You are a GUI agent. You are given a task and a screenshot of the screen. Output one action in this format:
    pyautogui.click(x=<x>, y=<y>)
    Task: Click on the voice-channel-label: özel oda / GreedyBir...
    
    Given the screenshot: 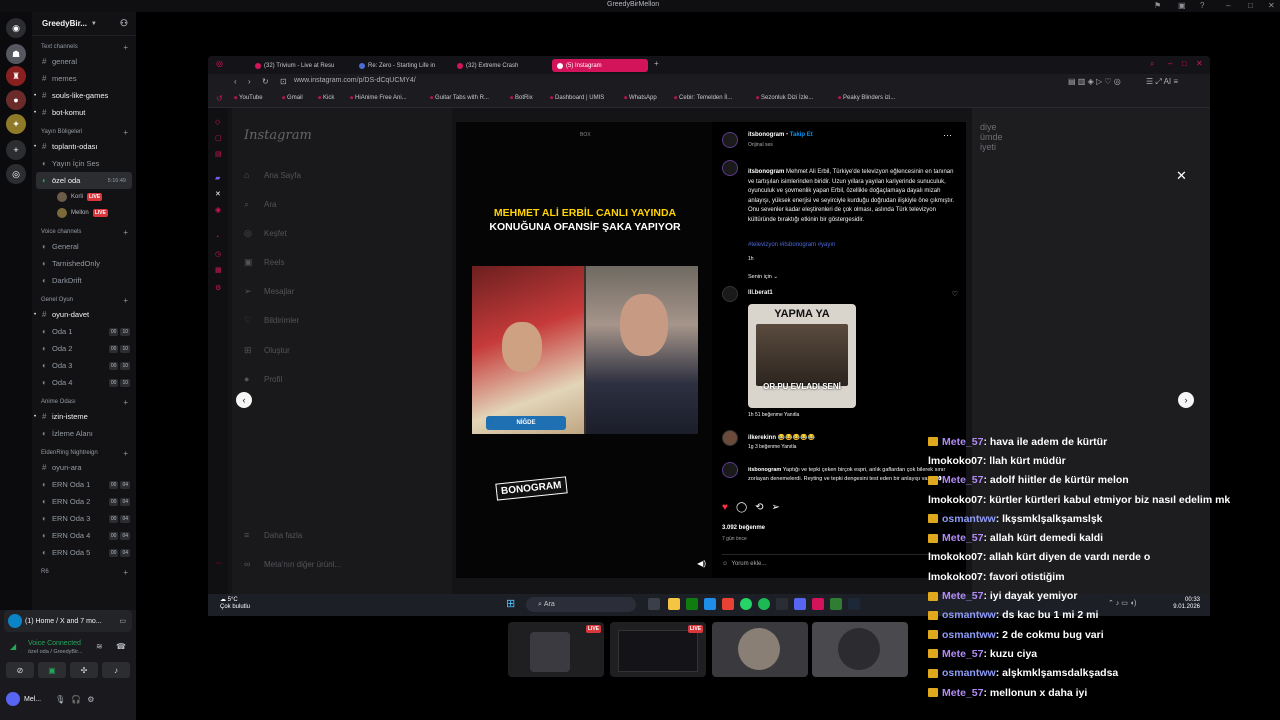 What is the action you would take?
    pyautogui.click(x=55, y=652)
    